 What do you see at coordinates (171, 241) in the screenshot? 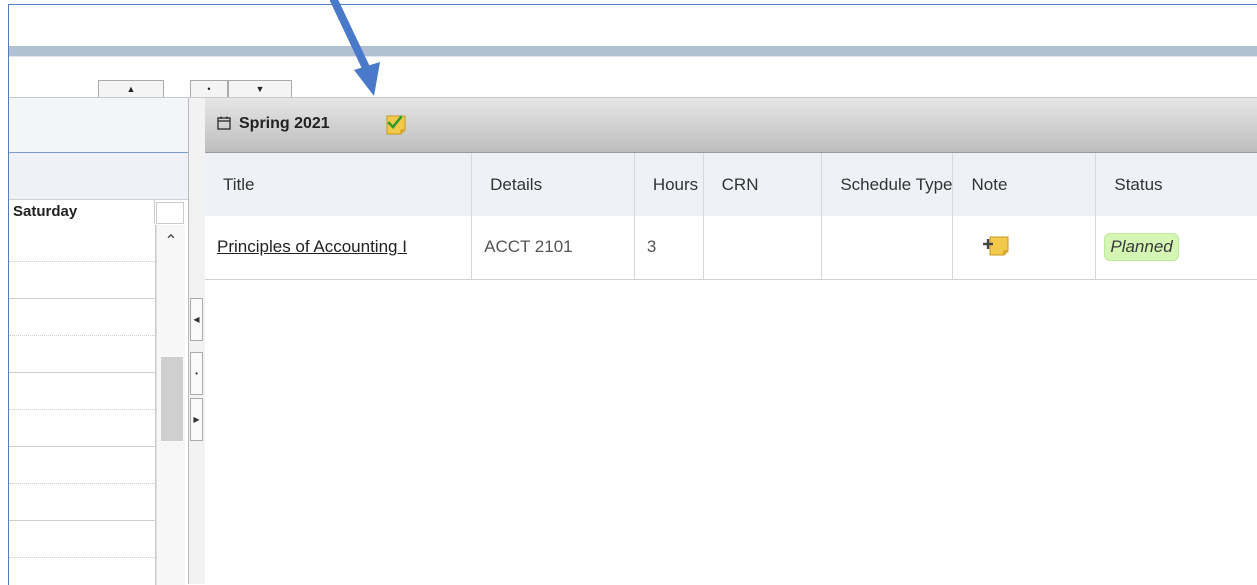
I see `scroll-up-icon: ⌃` at bounding box center [171, 241].